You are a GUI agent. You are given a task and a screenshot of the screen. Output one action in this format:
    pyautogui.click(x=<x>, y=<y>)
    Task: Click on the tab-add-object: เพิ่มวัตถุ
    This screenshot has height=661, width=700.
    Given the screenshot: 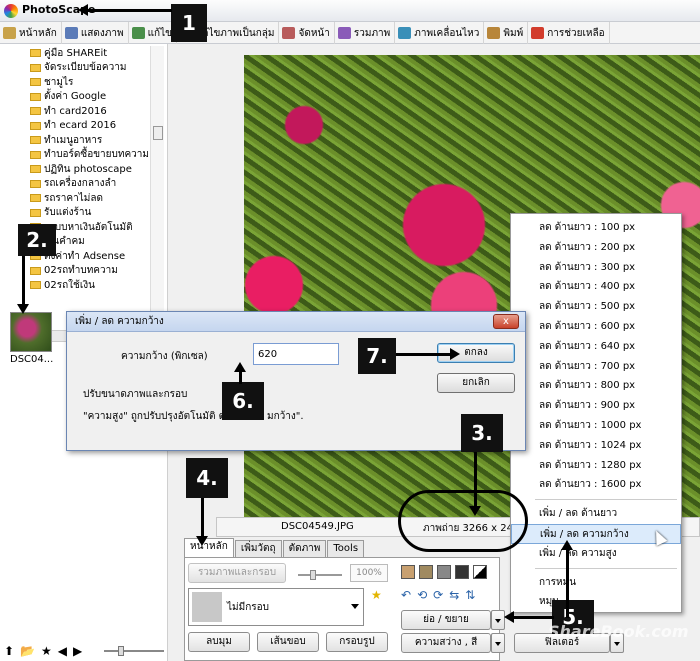 What is the action you would take?
    pyautogui.click(x=258, y=548)
    